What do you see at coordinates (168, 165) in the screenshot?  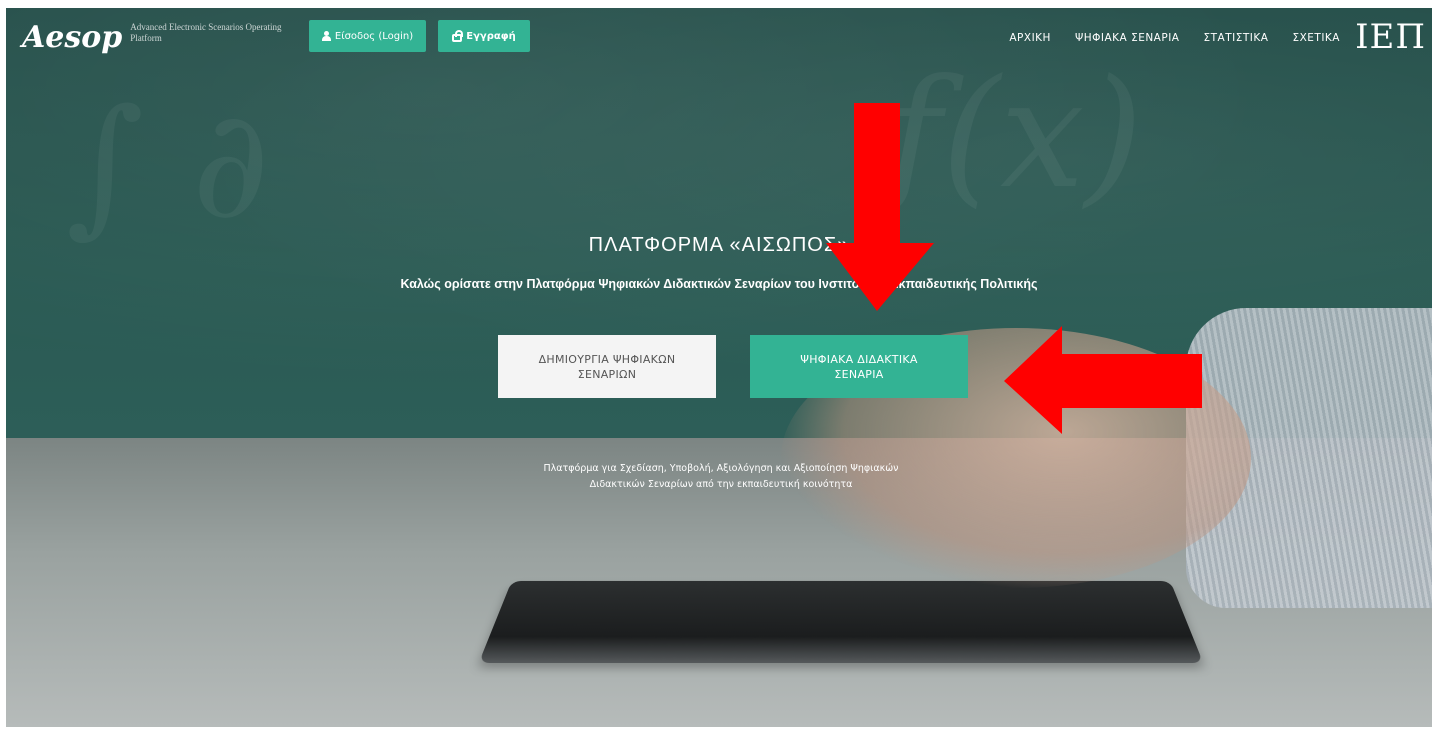 I see `chalk-scribble: ∫ ∂` at bounding box center [168, 165].